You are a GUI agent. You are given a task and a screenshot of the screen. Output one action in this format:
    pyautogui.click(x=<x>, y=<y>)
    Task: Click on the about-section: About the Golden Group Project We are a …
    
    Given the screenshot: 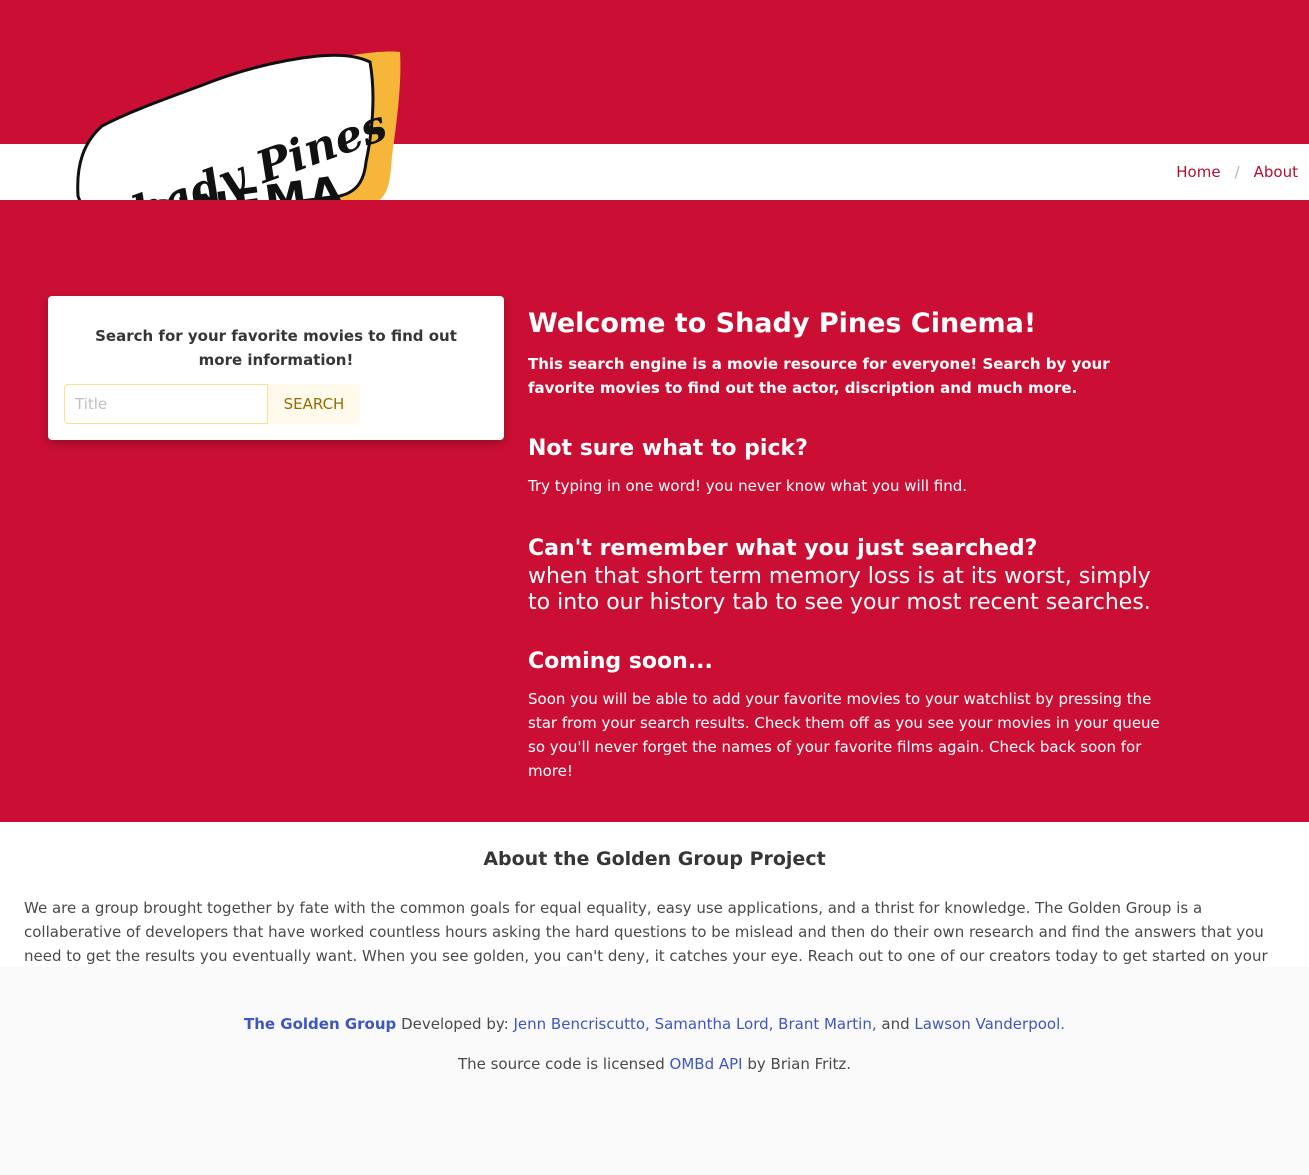 What is the action you would take?
    pyautogui.click(x=654, y=905)
    